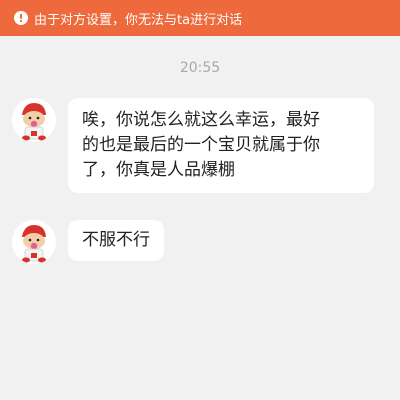 The height and width of the screenshot is (400, 400). Describe the element at coordinates (200, 68) in the screenshot. I see `message-timestamp: 20:55` at that location.